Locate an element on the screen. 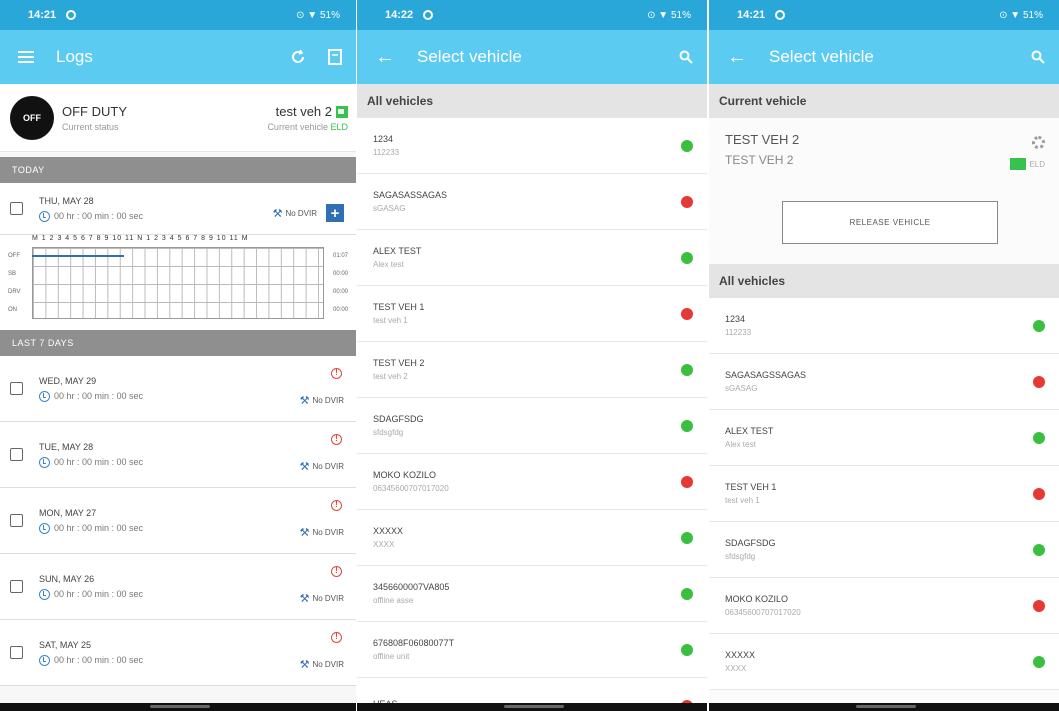  vehicle-name: SAGASAGSSAGAS is located at coordinates (766, 375).